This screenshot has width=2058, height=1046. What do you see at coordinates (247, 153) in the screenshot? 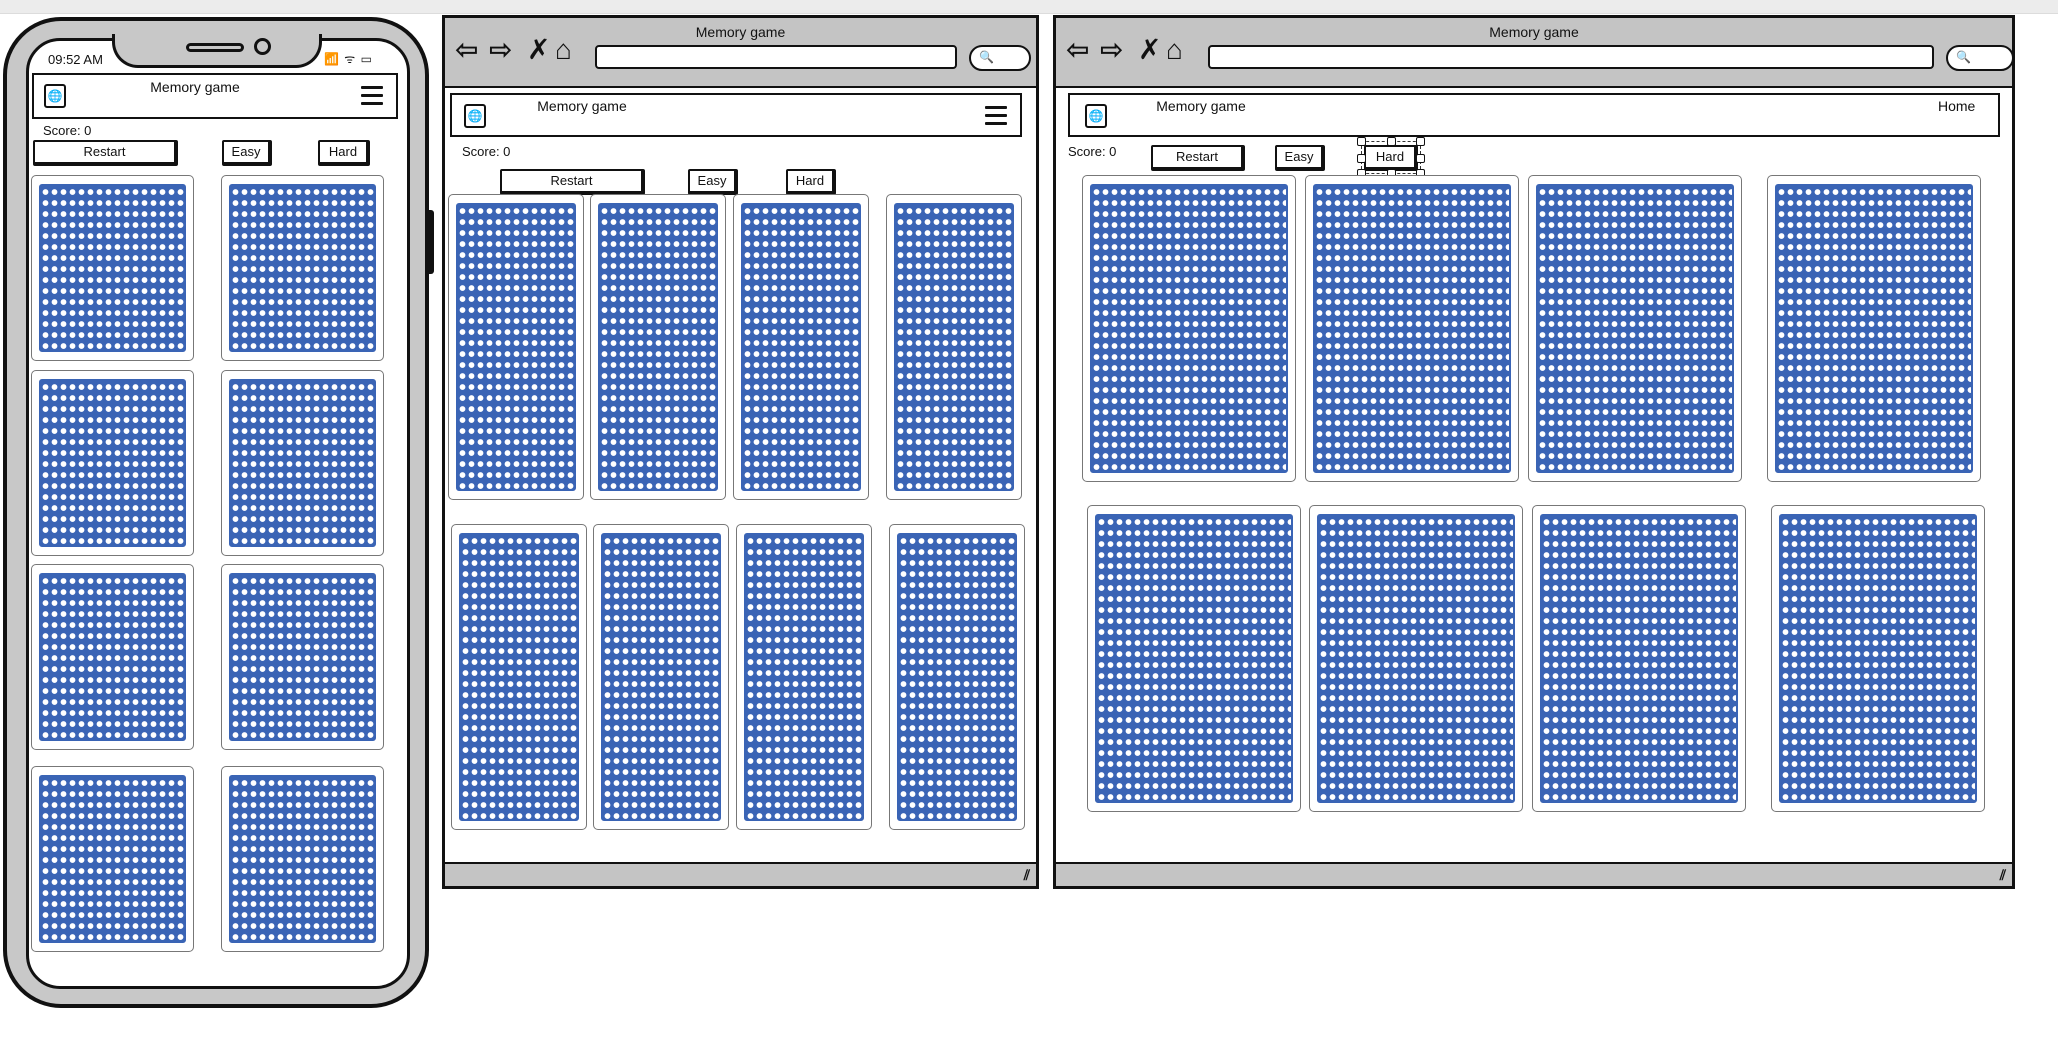
I see `phone-easy-button: Easy` at bounding box center [247, 153].